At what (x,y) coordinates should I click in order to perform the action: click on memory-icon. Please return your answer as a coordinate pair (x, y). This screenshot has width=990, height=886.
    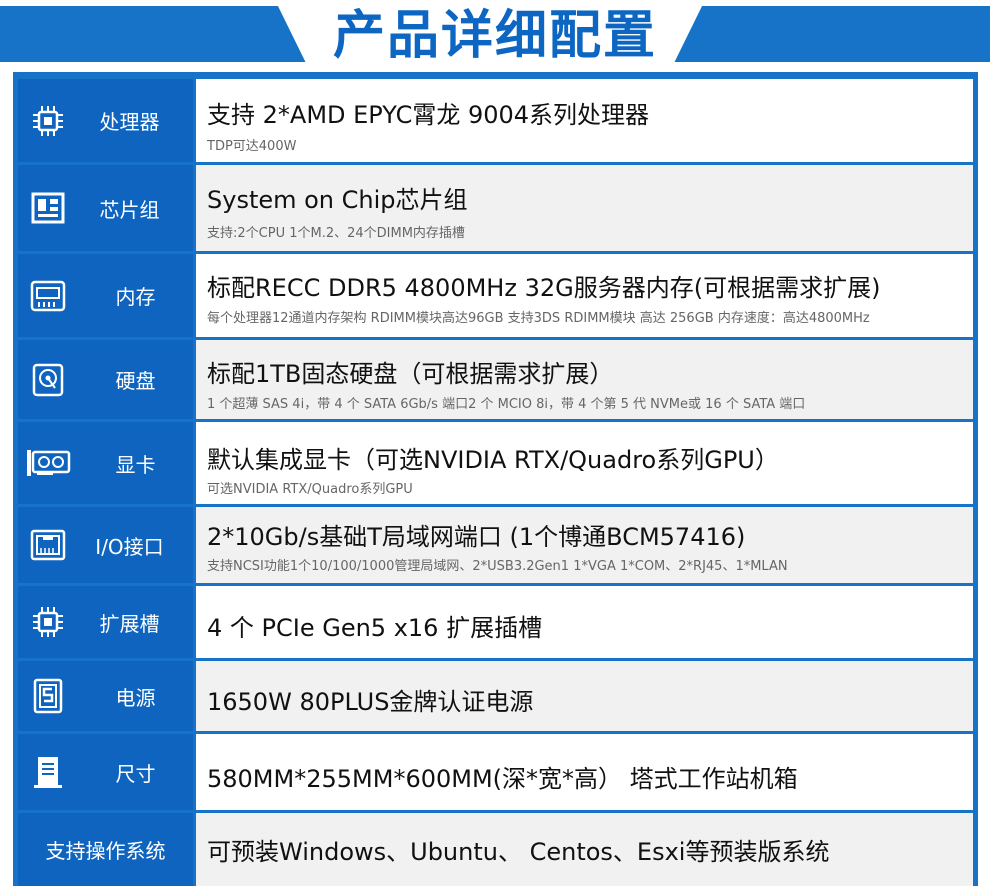
    Looking at the image, I should click on (48, 296).